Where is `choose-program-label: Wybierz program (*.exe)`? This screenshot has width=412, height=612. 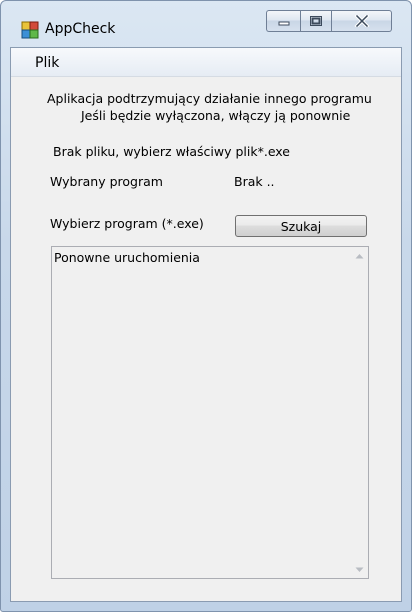
choose-program-label: Wybierz program (*.exe) is located at coordinates (127, 223).